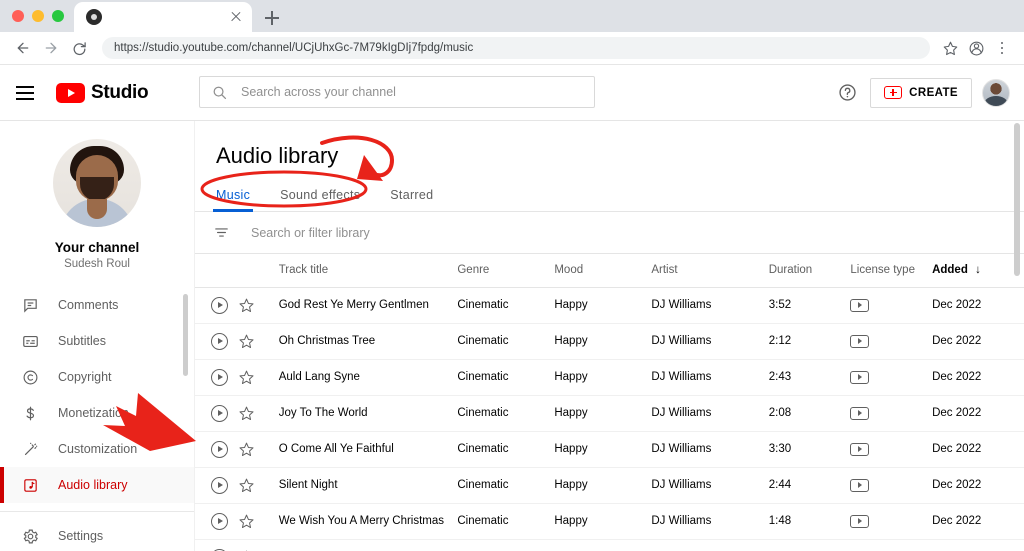 The height and width of the screenshot is (551, 1024). What do you see at coordinates (506, 271) in the screenshot?
I see `col-genre: Genre` at bounding box center [506, 271].